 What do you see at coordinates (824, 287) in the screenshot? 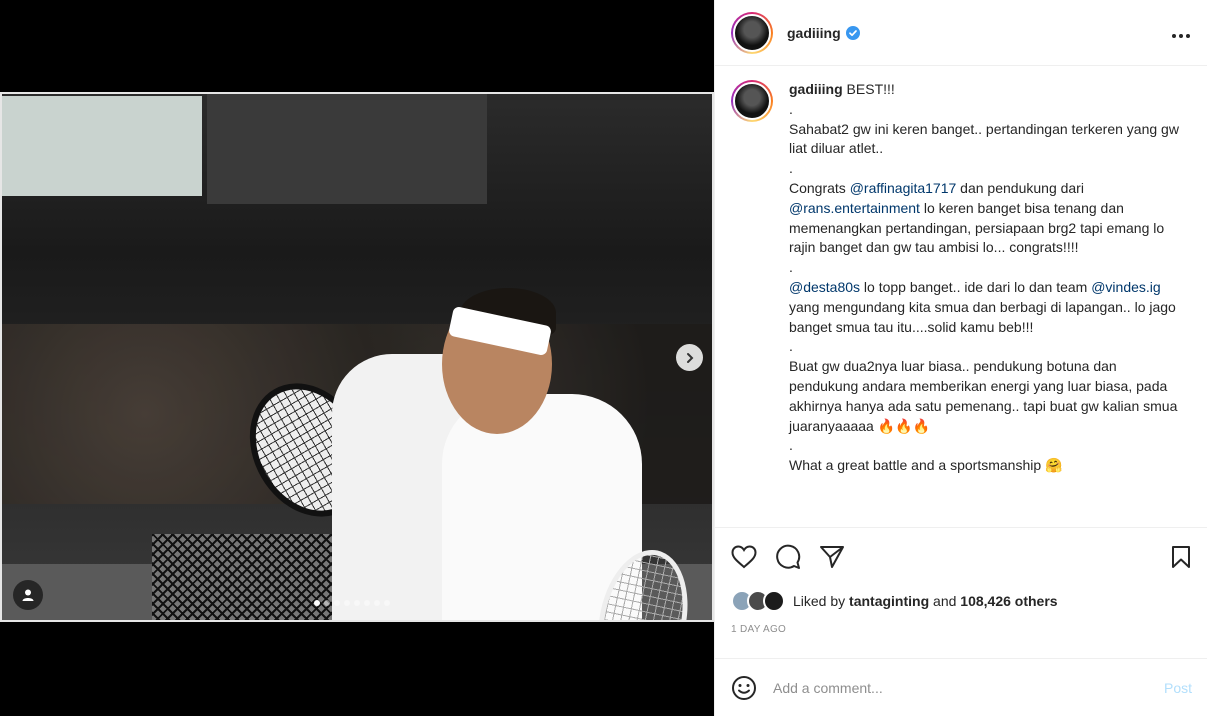
I see `mention-link: @desta80s` at bounding box center [824, 287].